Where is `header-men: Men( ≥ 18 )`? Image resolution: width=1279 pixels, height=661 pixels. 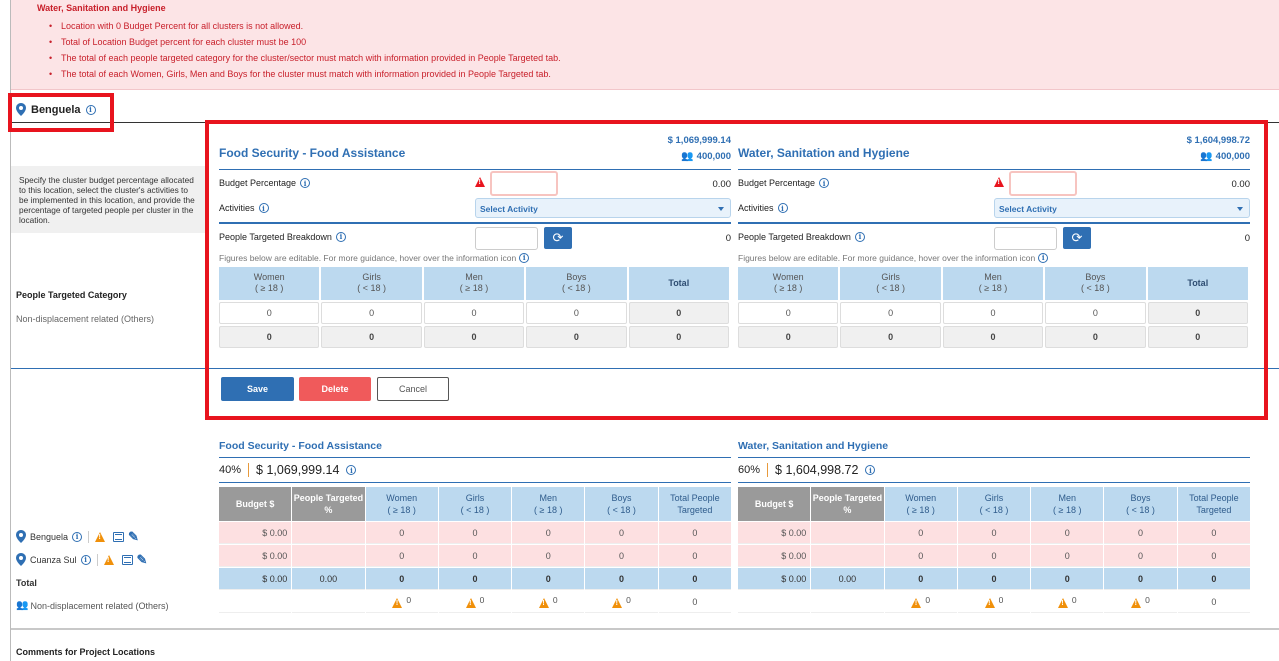 header-men: Men( ≥ 18 ) is located at coordinates (1067, 504).